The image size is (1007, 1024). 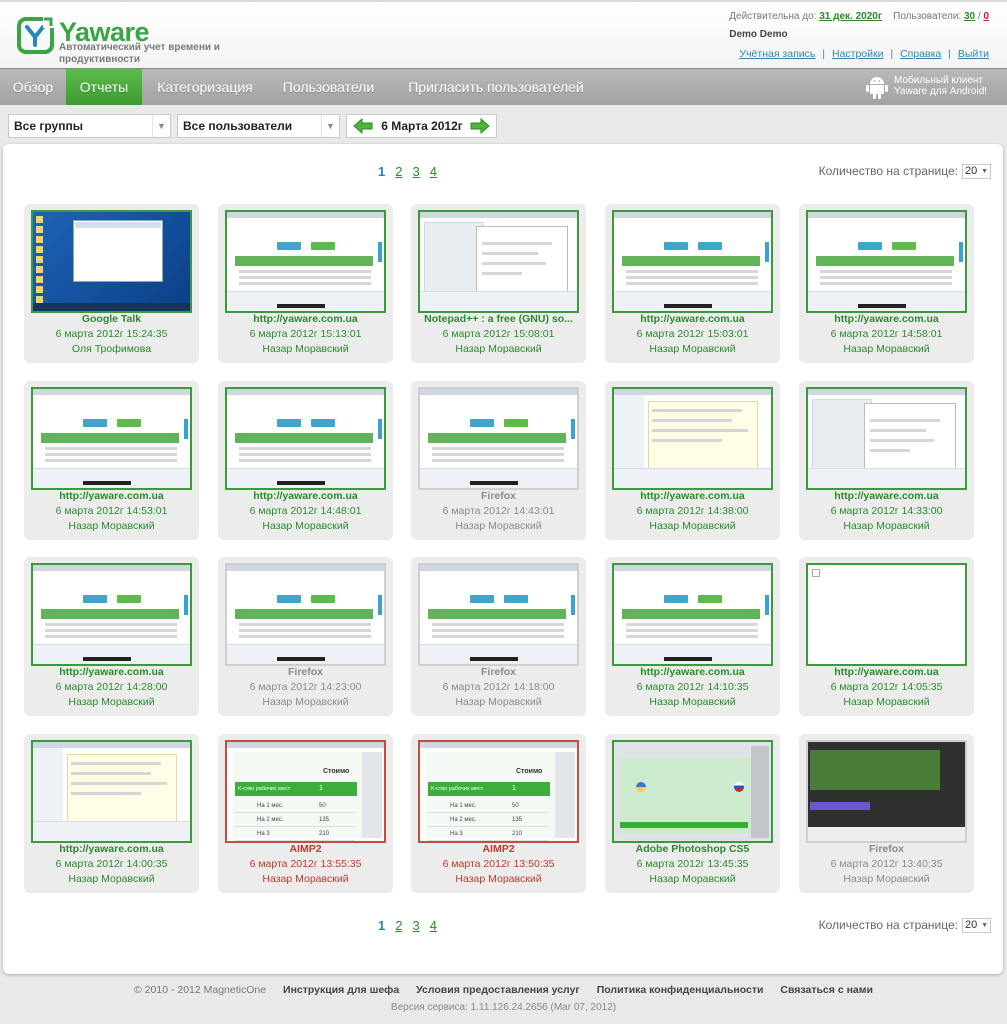 What do you see at coordinates (514, 788) in the screenshot?
I see `thumb-table-row-value: 1` at bounding box center [514, 788].